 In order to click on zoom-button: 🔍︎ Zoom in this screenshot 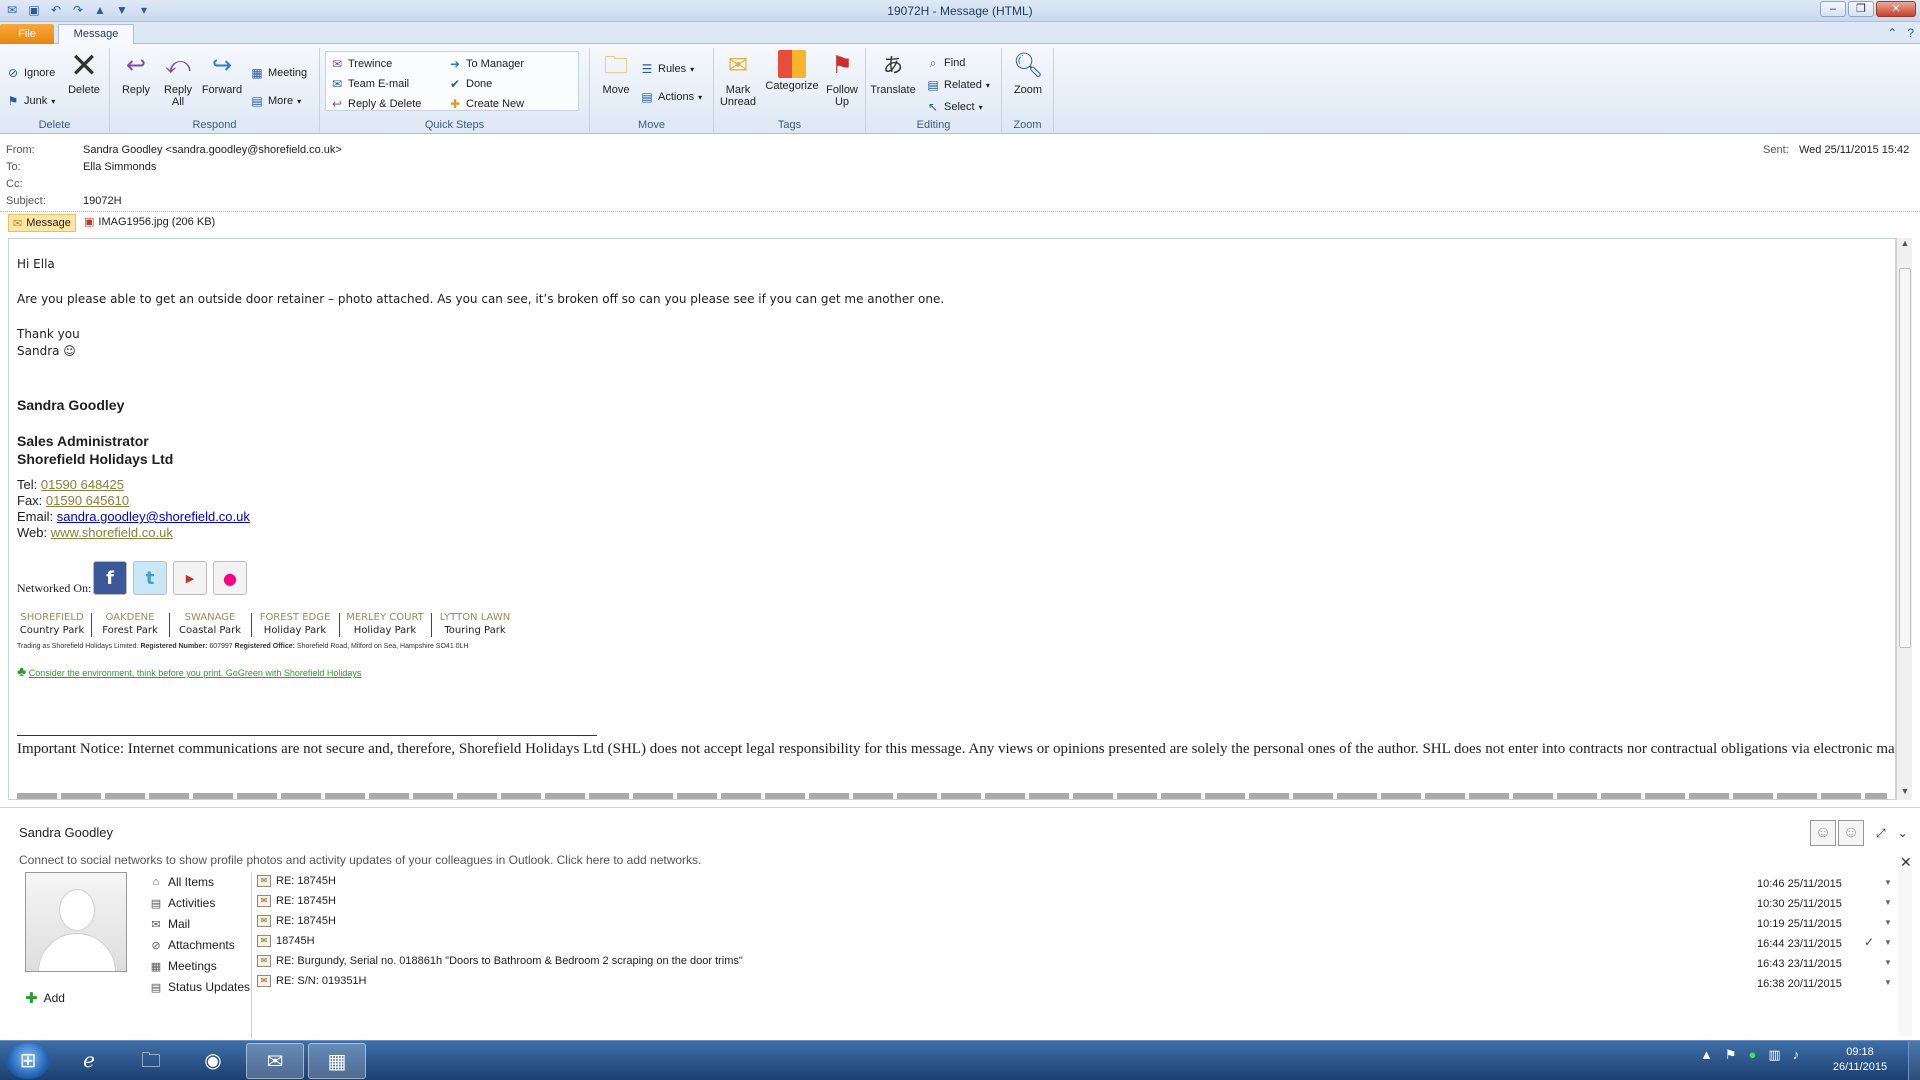, I will do `click(1028, 73)`.